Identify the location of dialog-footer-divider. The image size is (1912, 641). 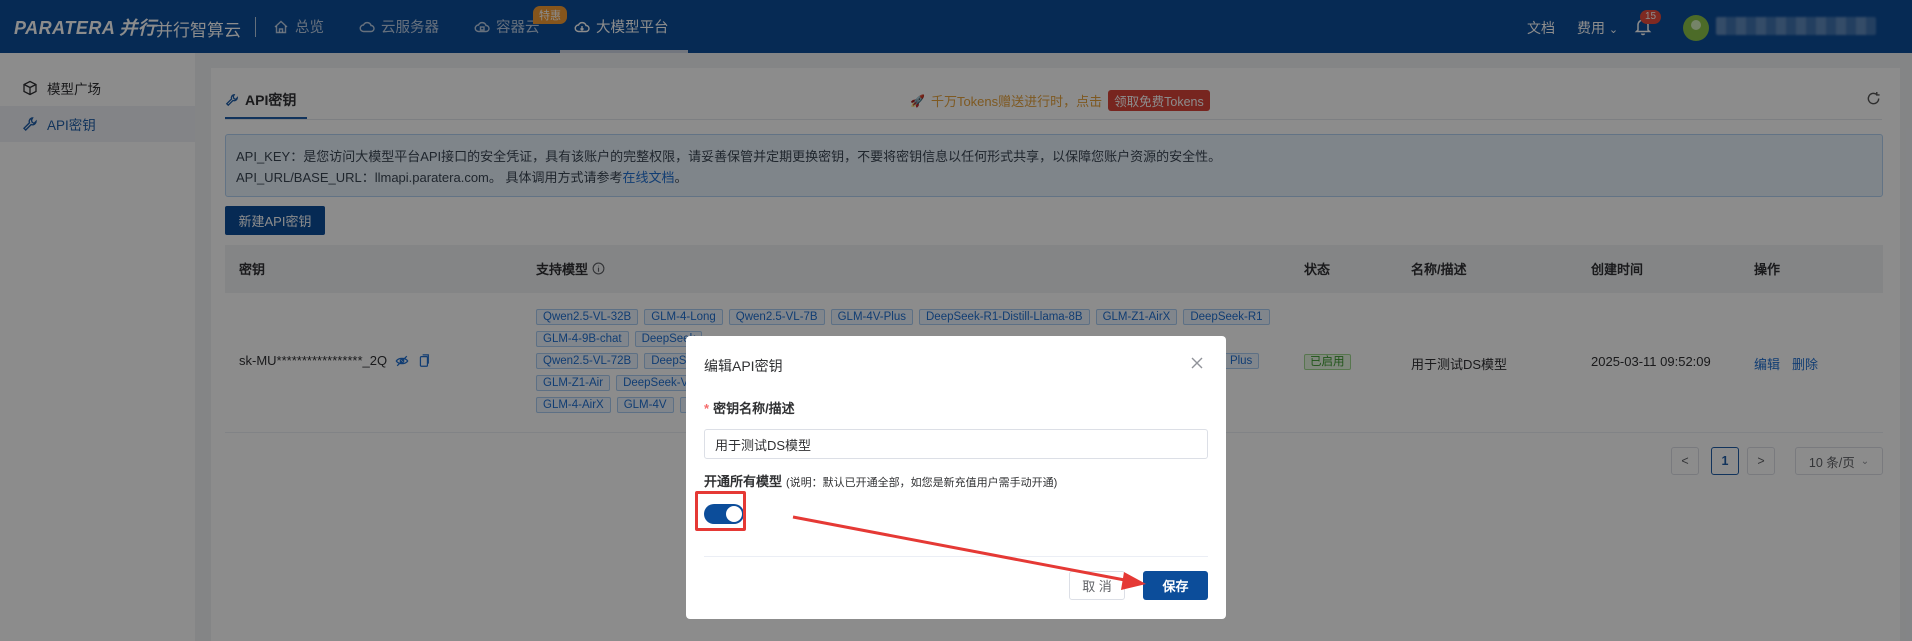
(956, 556).